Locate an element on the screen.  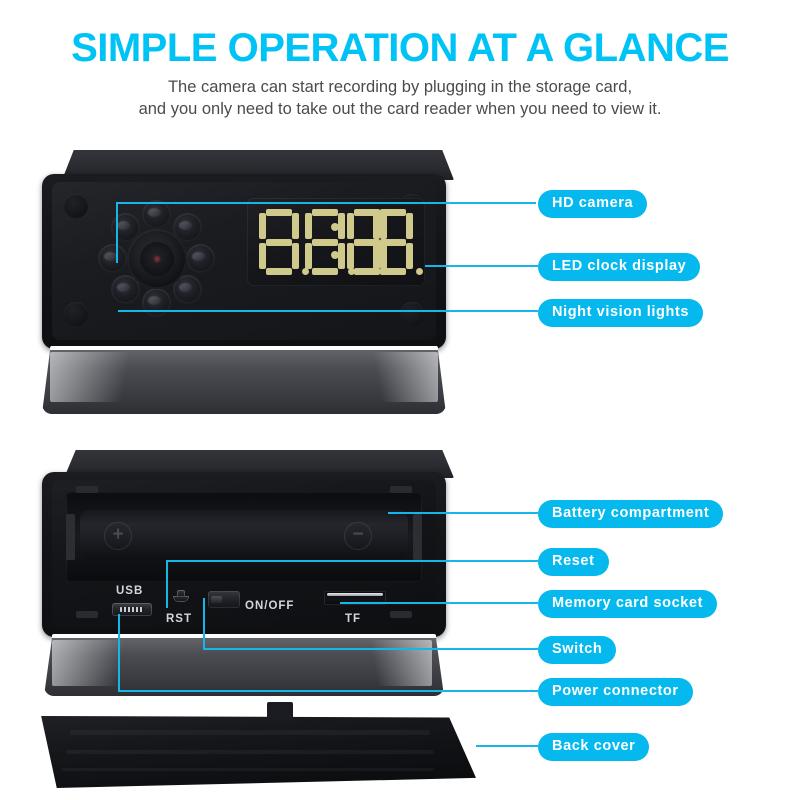
screw-bottom-left-icon is located at coordinates (76, 314).